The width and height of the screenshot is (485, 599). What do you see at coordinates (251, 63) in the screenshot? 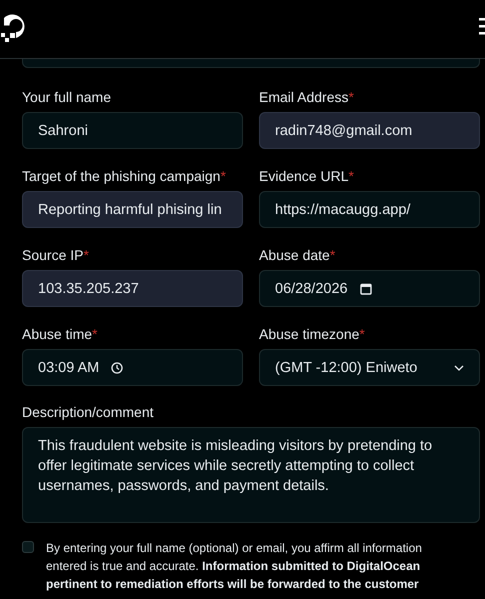
I see `input-field` at bounding box center [251, 63].